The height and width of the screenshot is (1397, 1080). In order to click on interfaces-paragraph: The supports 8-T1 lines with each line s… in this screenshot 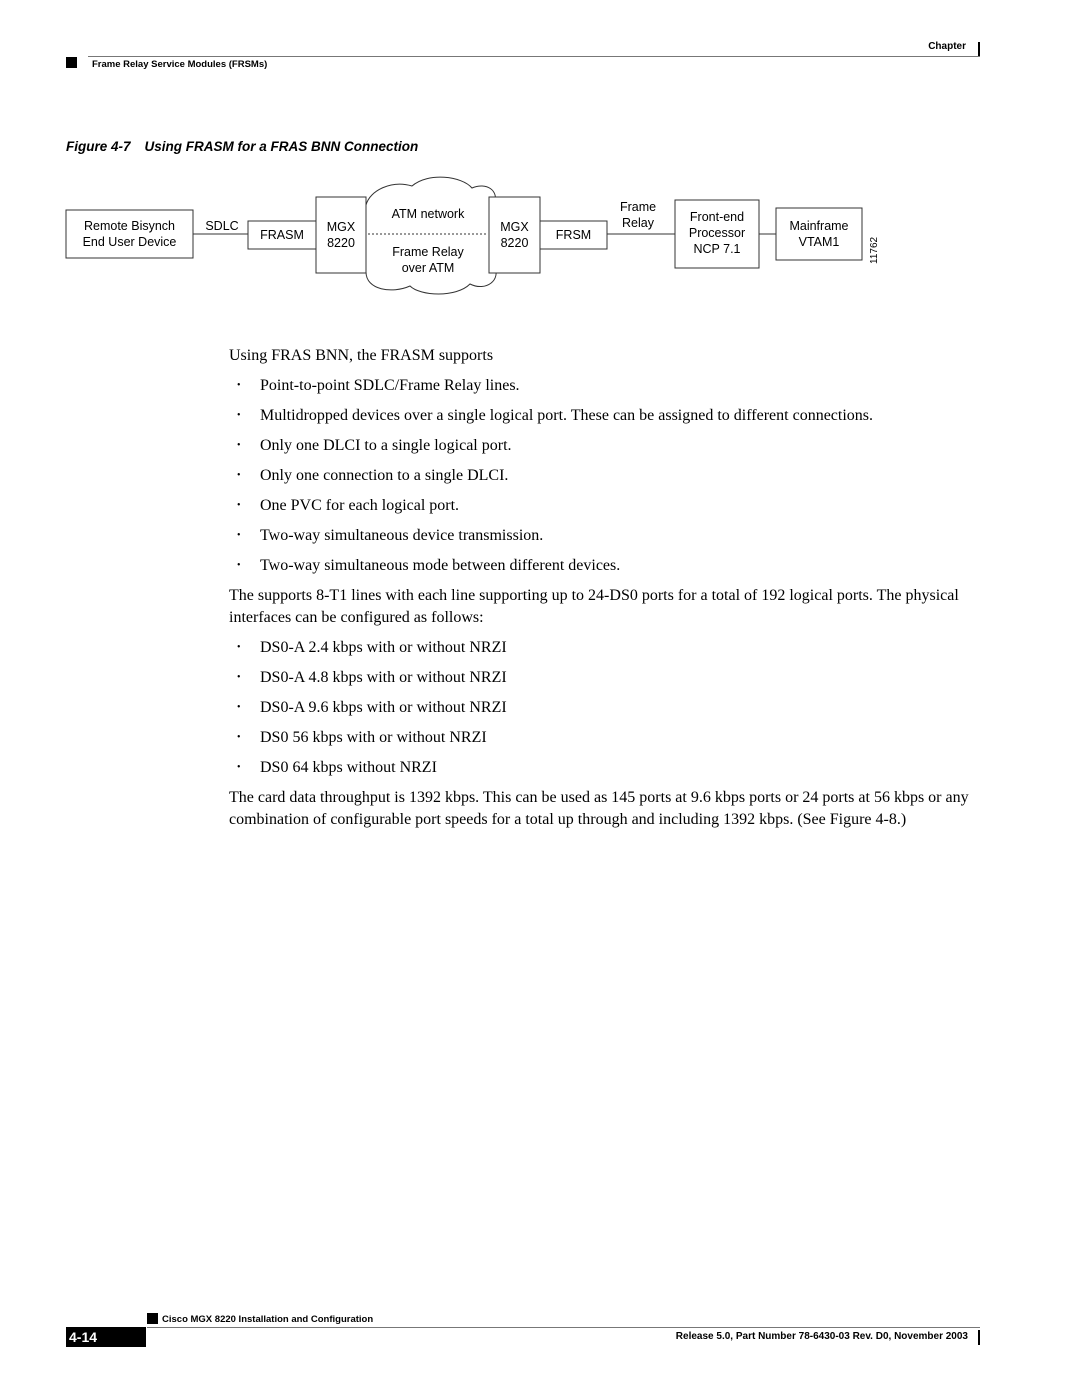, I will do `click(594, 606)`.